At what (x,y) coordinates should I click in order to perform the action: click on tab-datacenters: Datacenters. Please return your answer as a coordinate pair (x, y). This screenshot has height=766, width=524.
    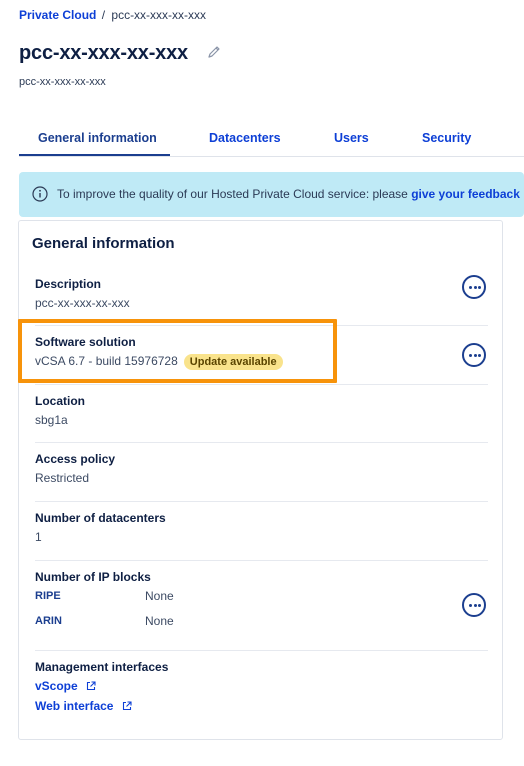
    Looking at the image, I should click on (245, 138).